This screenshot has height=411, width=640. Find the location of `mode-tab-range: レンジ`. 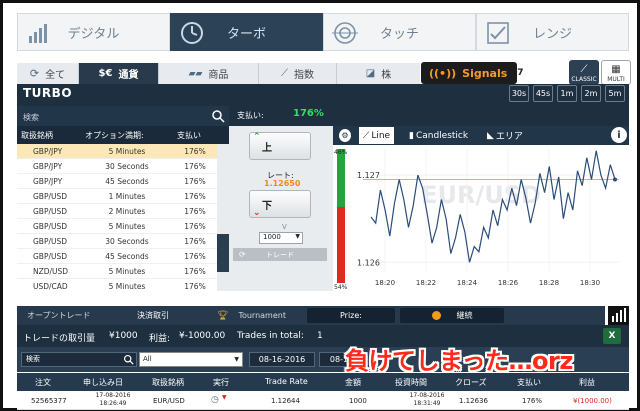

mode-tab-range: レンジ is located at coordinates (552, 32).